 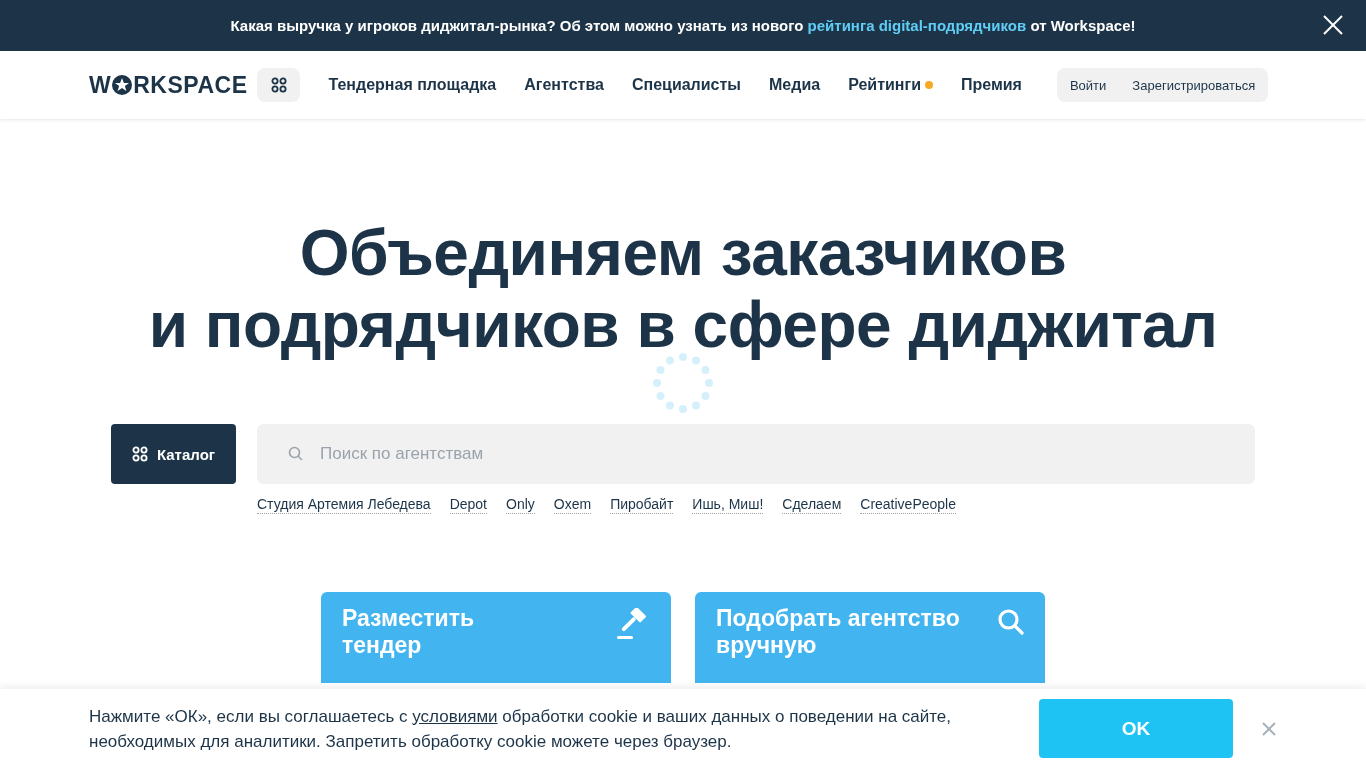 What do you see at coordinates (412, 85) in the screenshot?
I see `nav-link: Тендерная площадка` at bounding box center [412, 85].